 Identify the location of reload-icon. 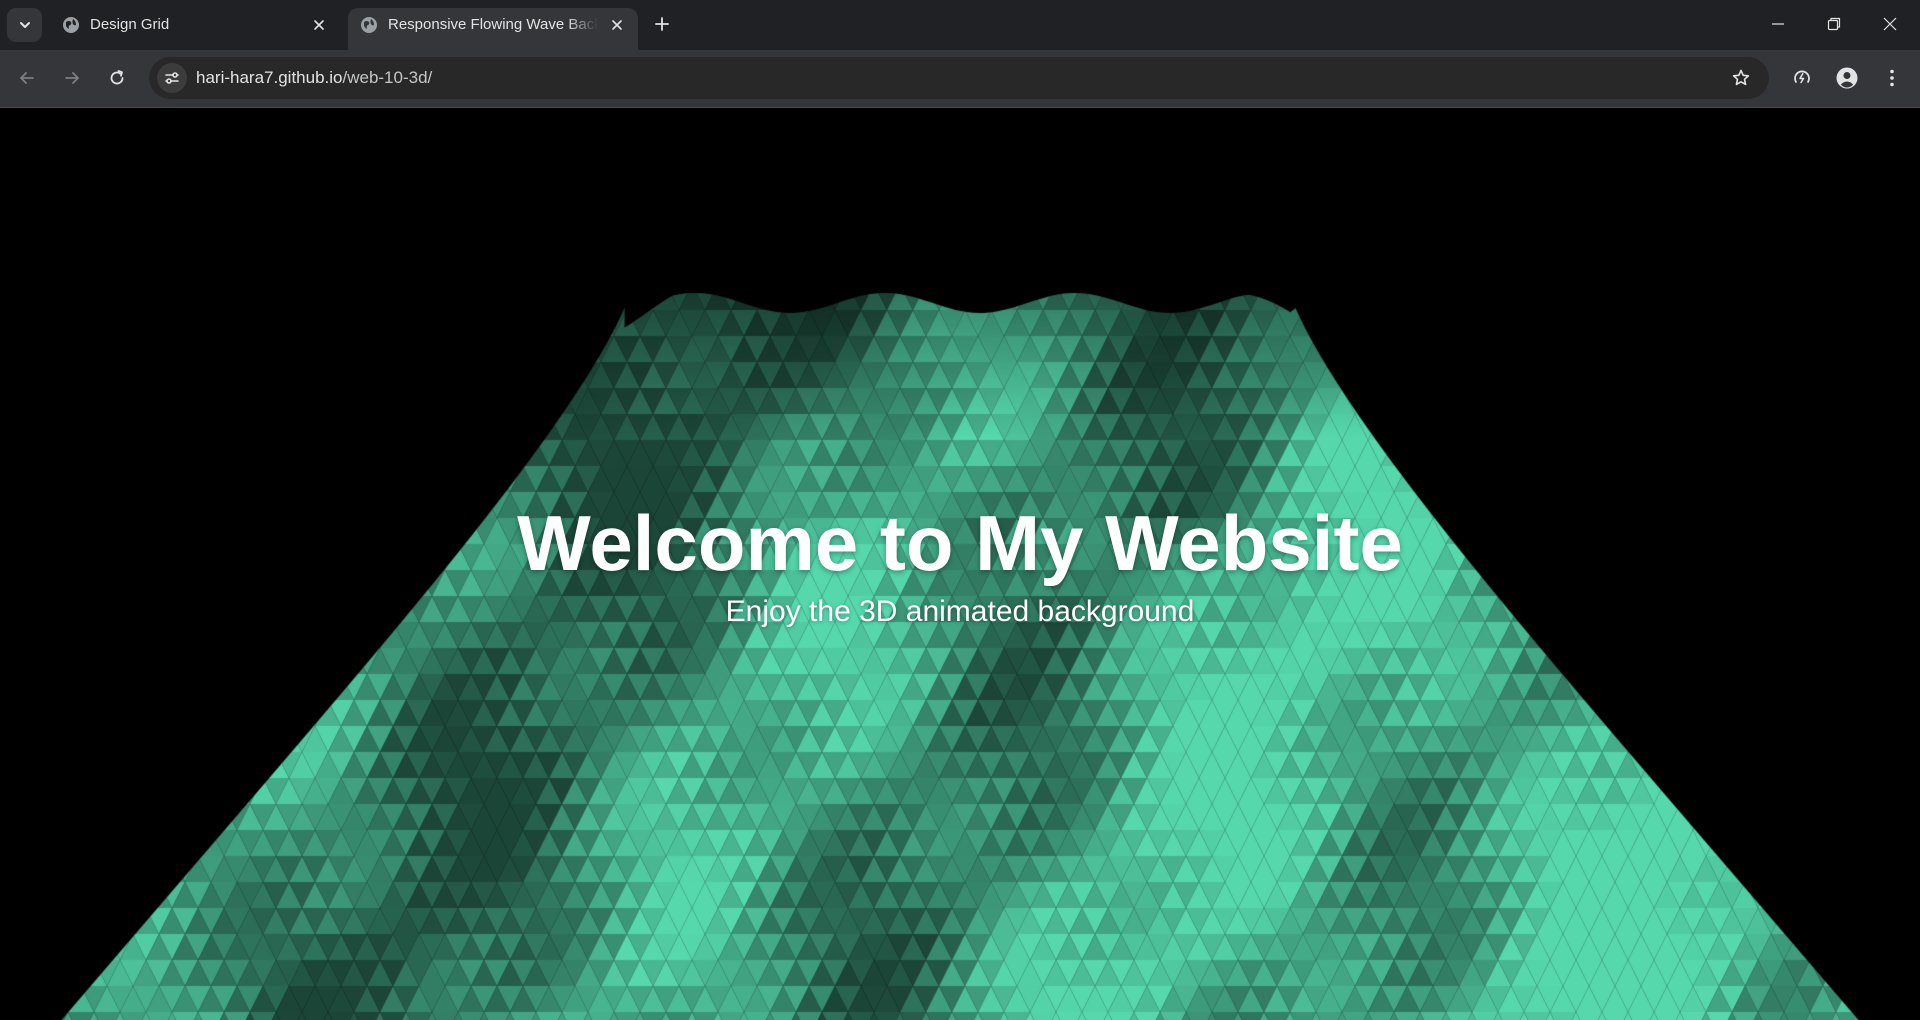
(117, 77).